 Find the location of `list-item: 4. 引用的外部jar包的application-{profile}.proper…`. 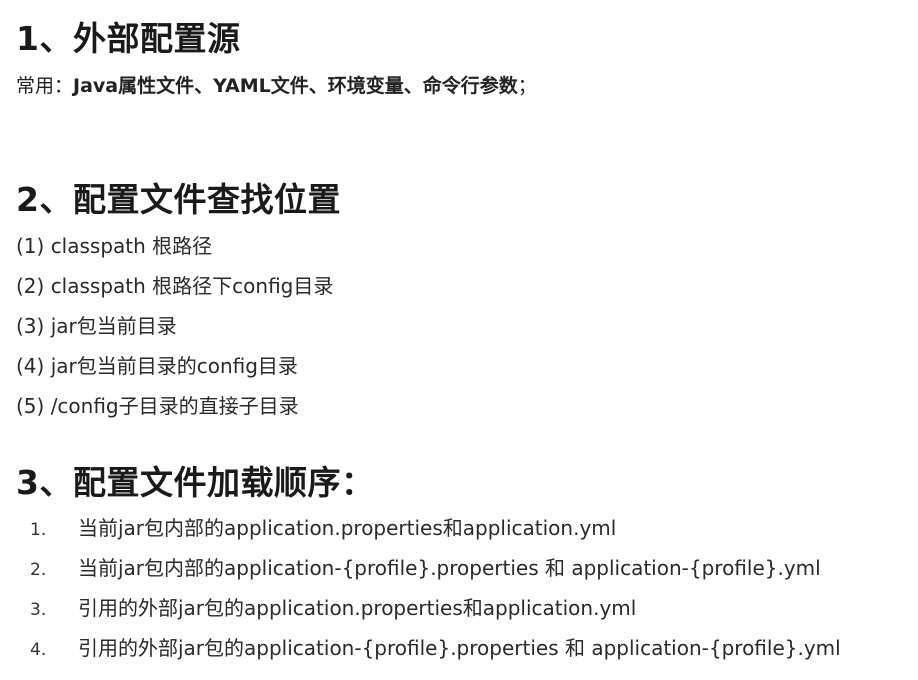

list-item: 4. 引用的外部jar包的application-{profile}.proper… is located at coordinates (435, 652).